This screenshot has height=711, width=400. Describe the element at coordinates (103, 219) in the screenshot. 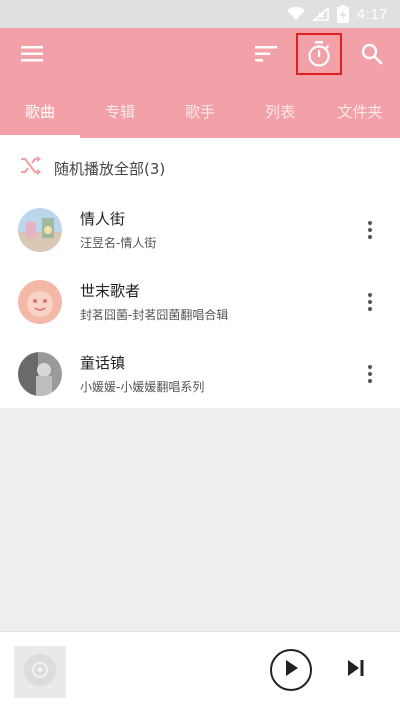

I see `song-title: 情人街` at that location.